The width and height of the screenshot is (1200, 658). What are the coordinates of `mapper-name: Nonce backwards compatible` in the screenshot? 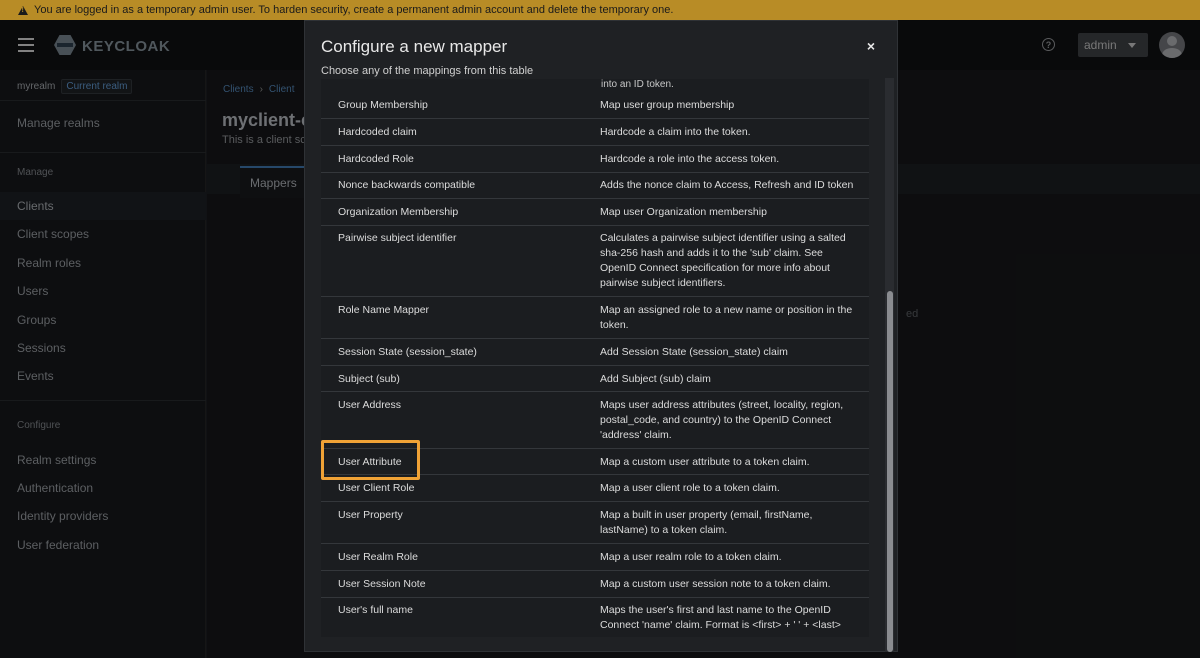 It's located at (463, 185).